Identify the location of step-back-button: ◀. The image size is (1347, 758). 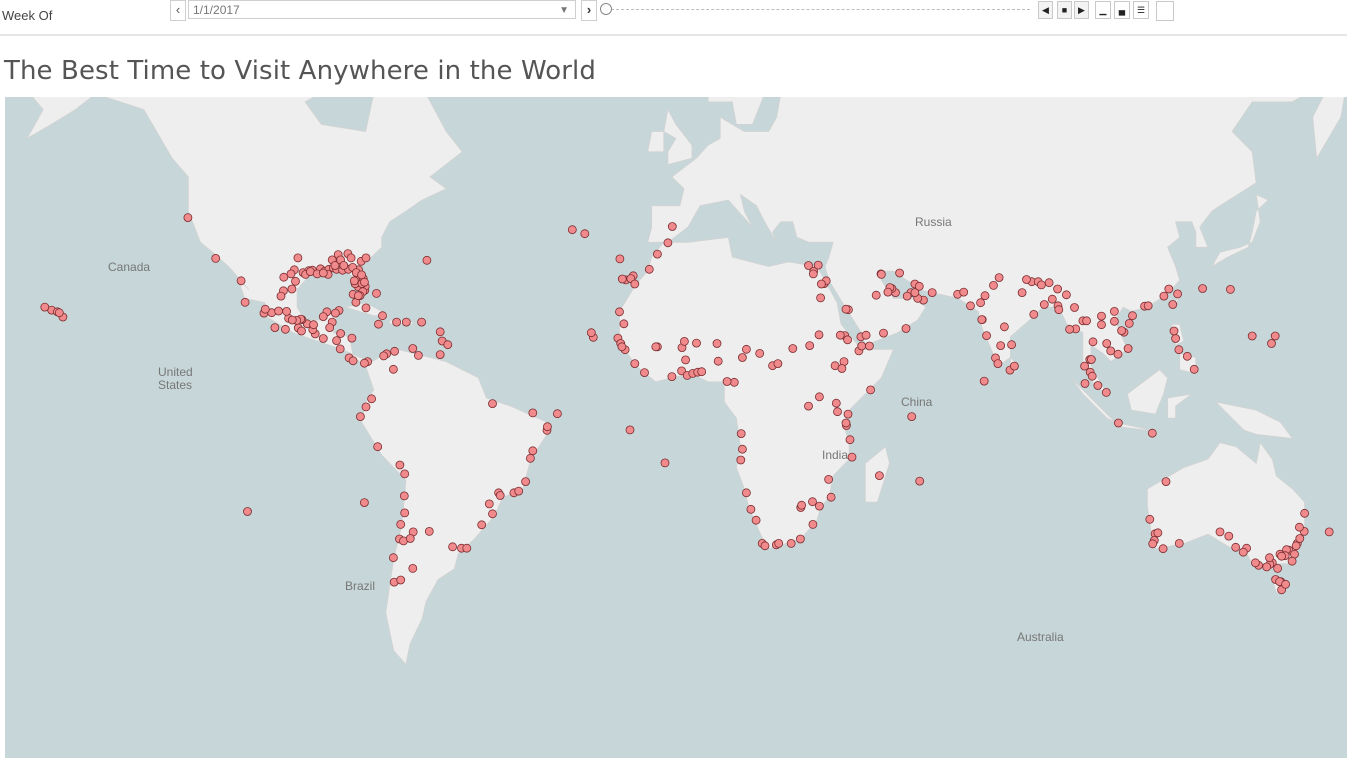
(1045, 10).